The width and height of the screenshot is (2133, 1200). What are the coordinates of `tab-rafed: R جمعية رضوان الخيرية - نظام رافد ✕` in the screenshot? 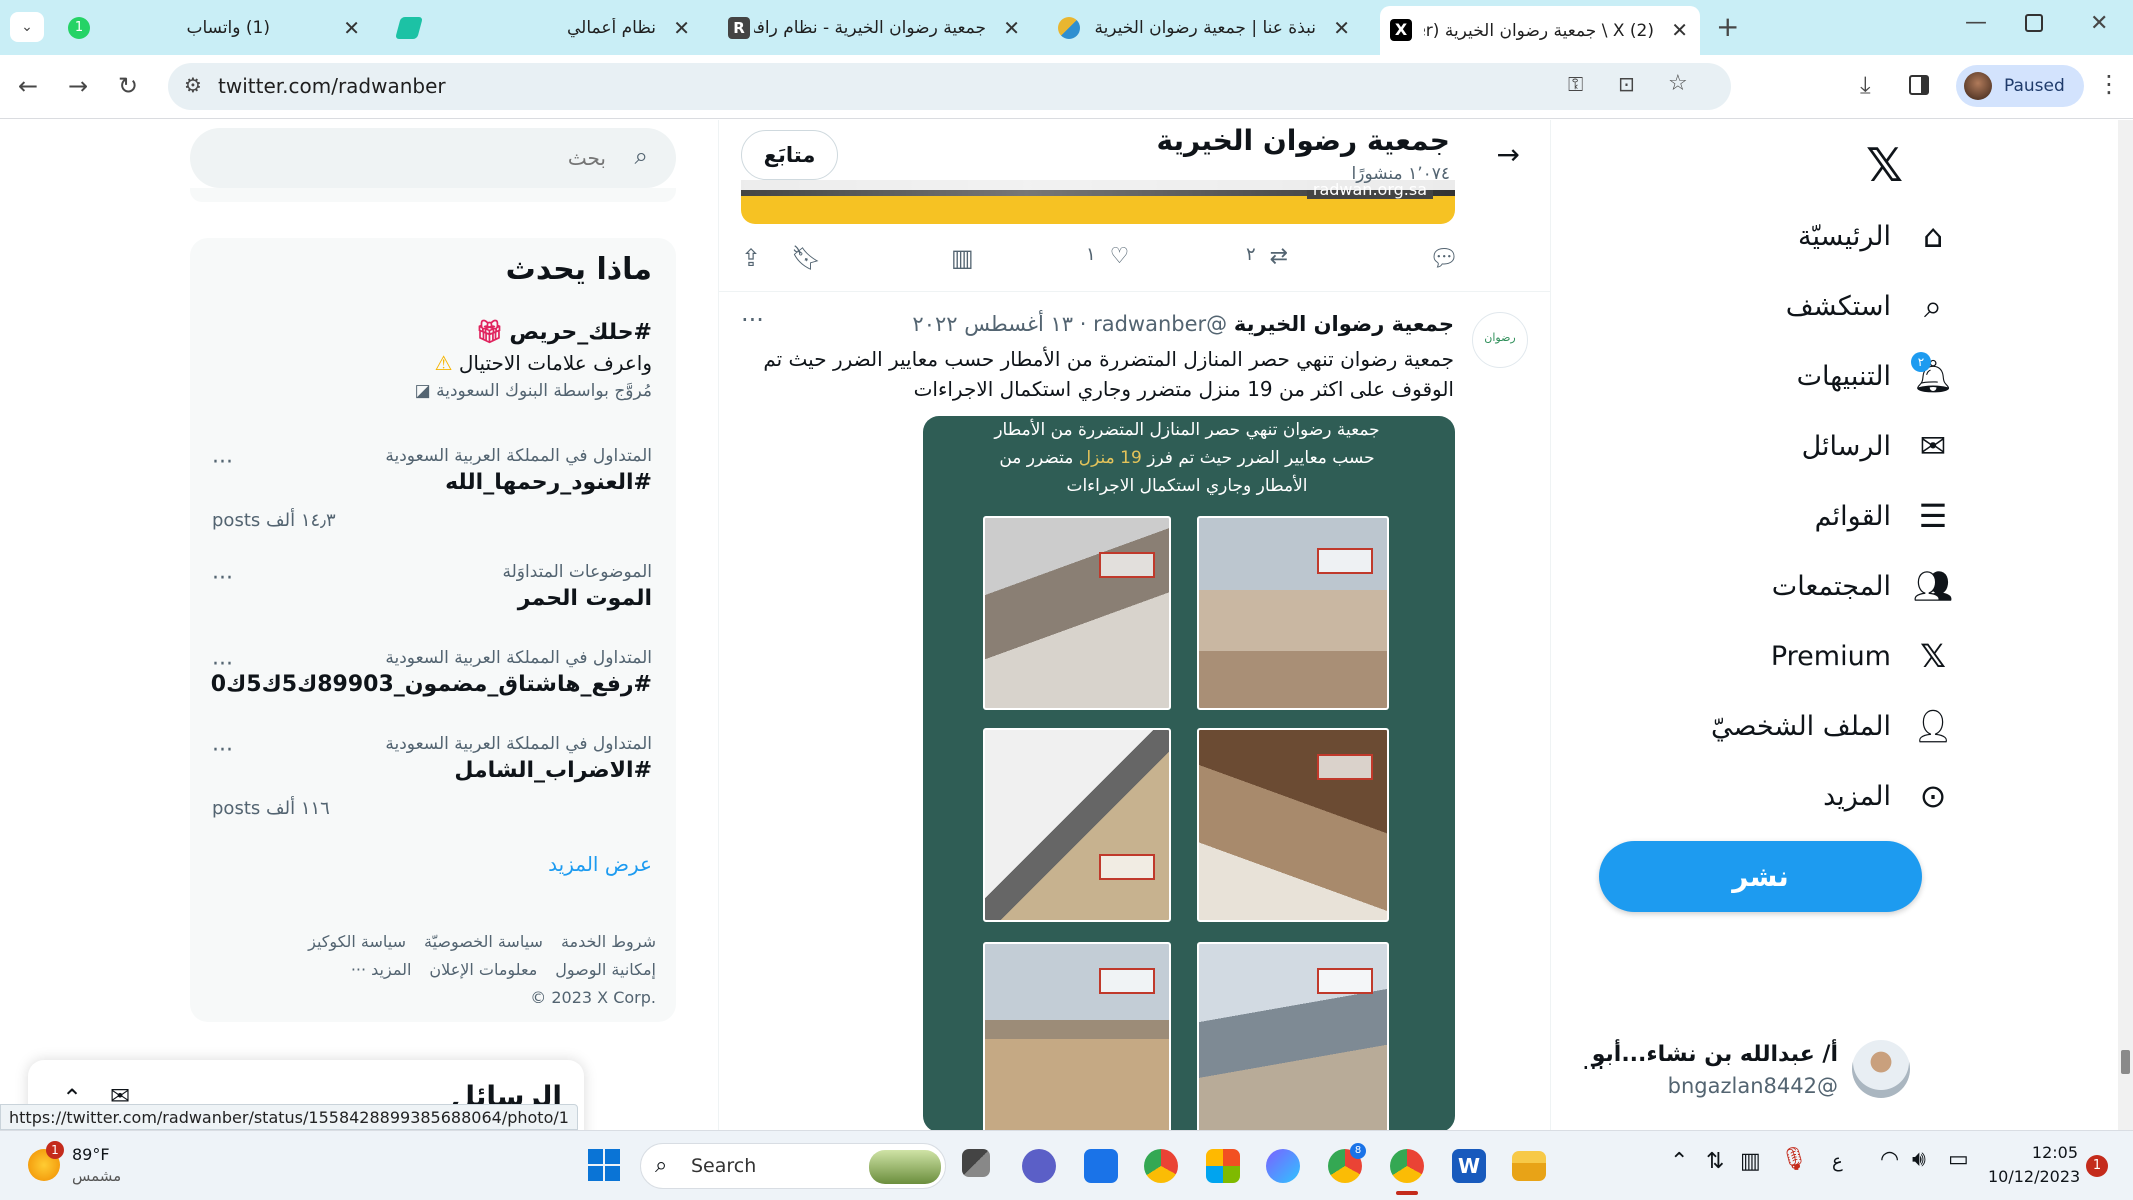 It's located at (875, 28).